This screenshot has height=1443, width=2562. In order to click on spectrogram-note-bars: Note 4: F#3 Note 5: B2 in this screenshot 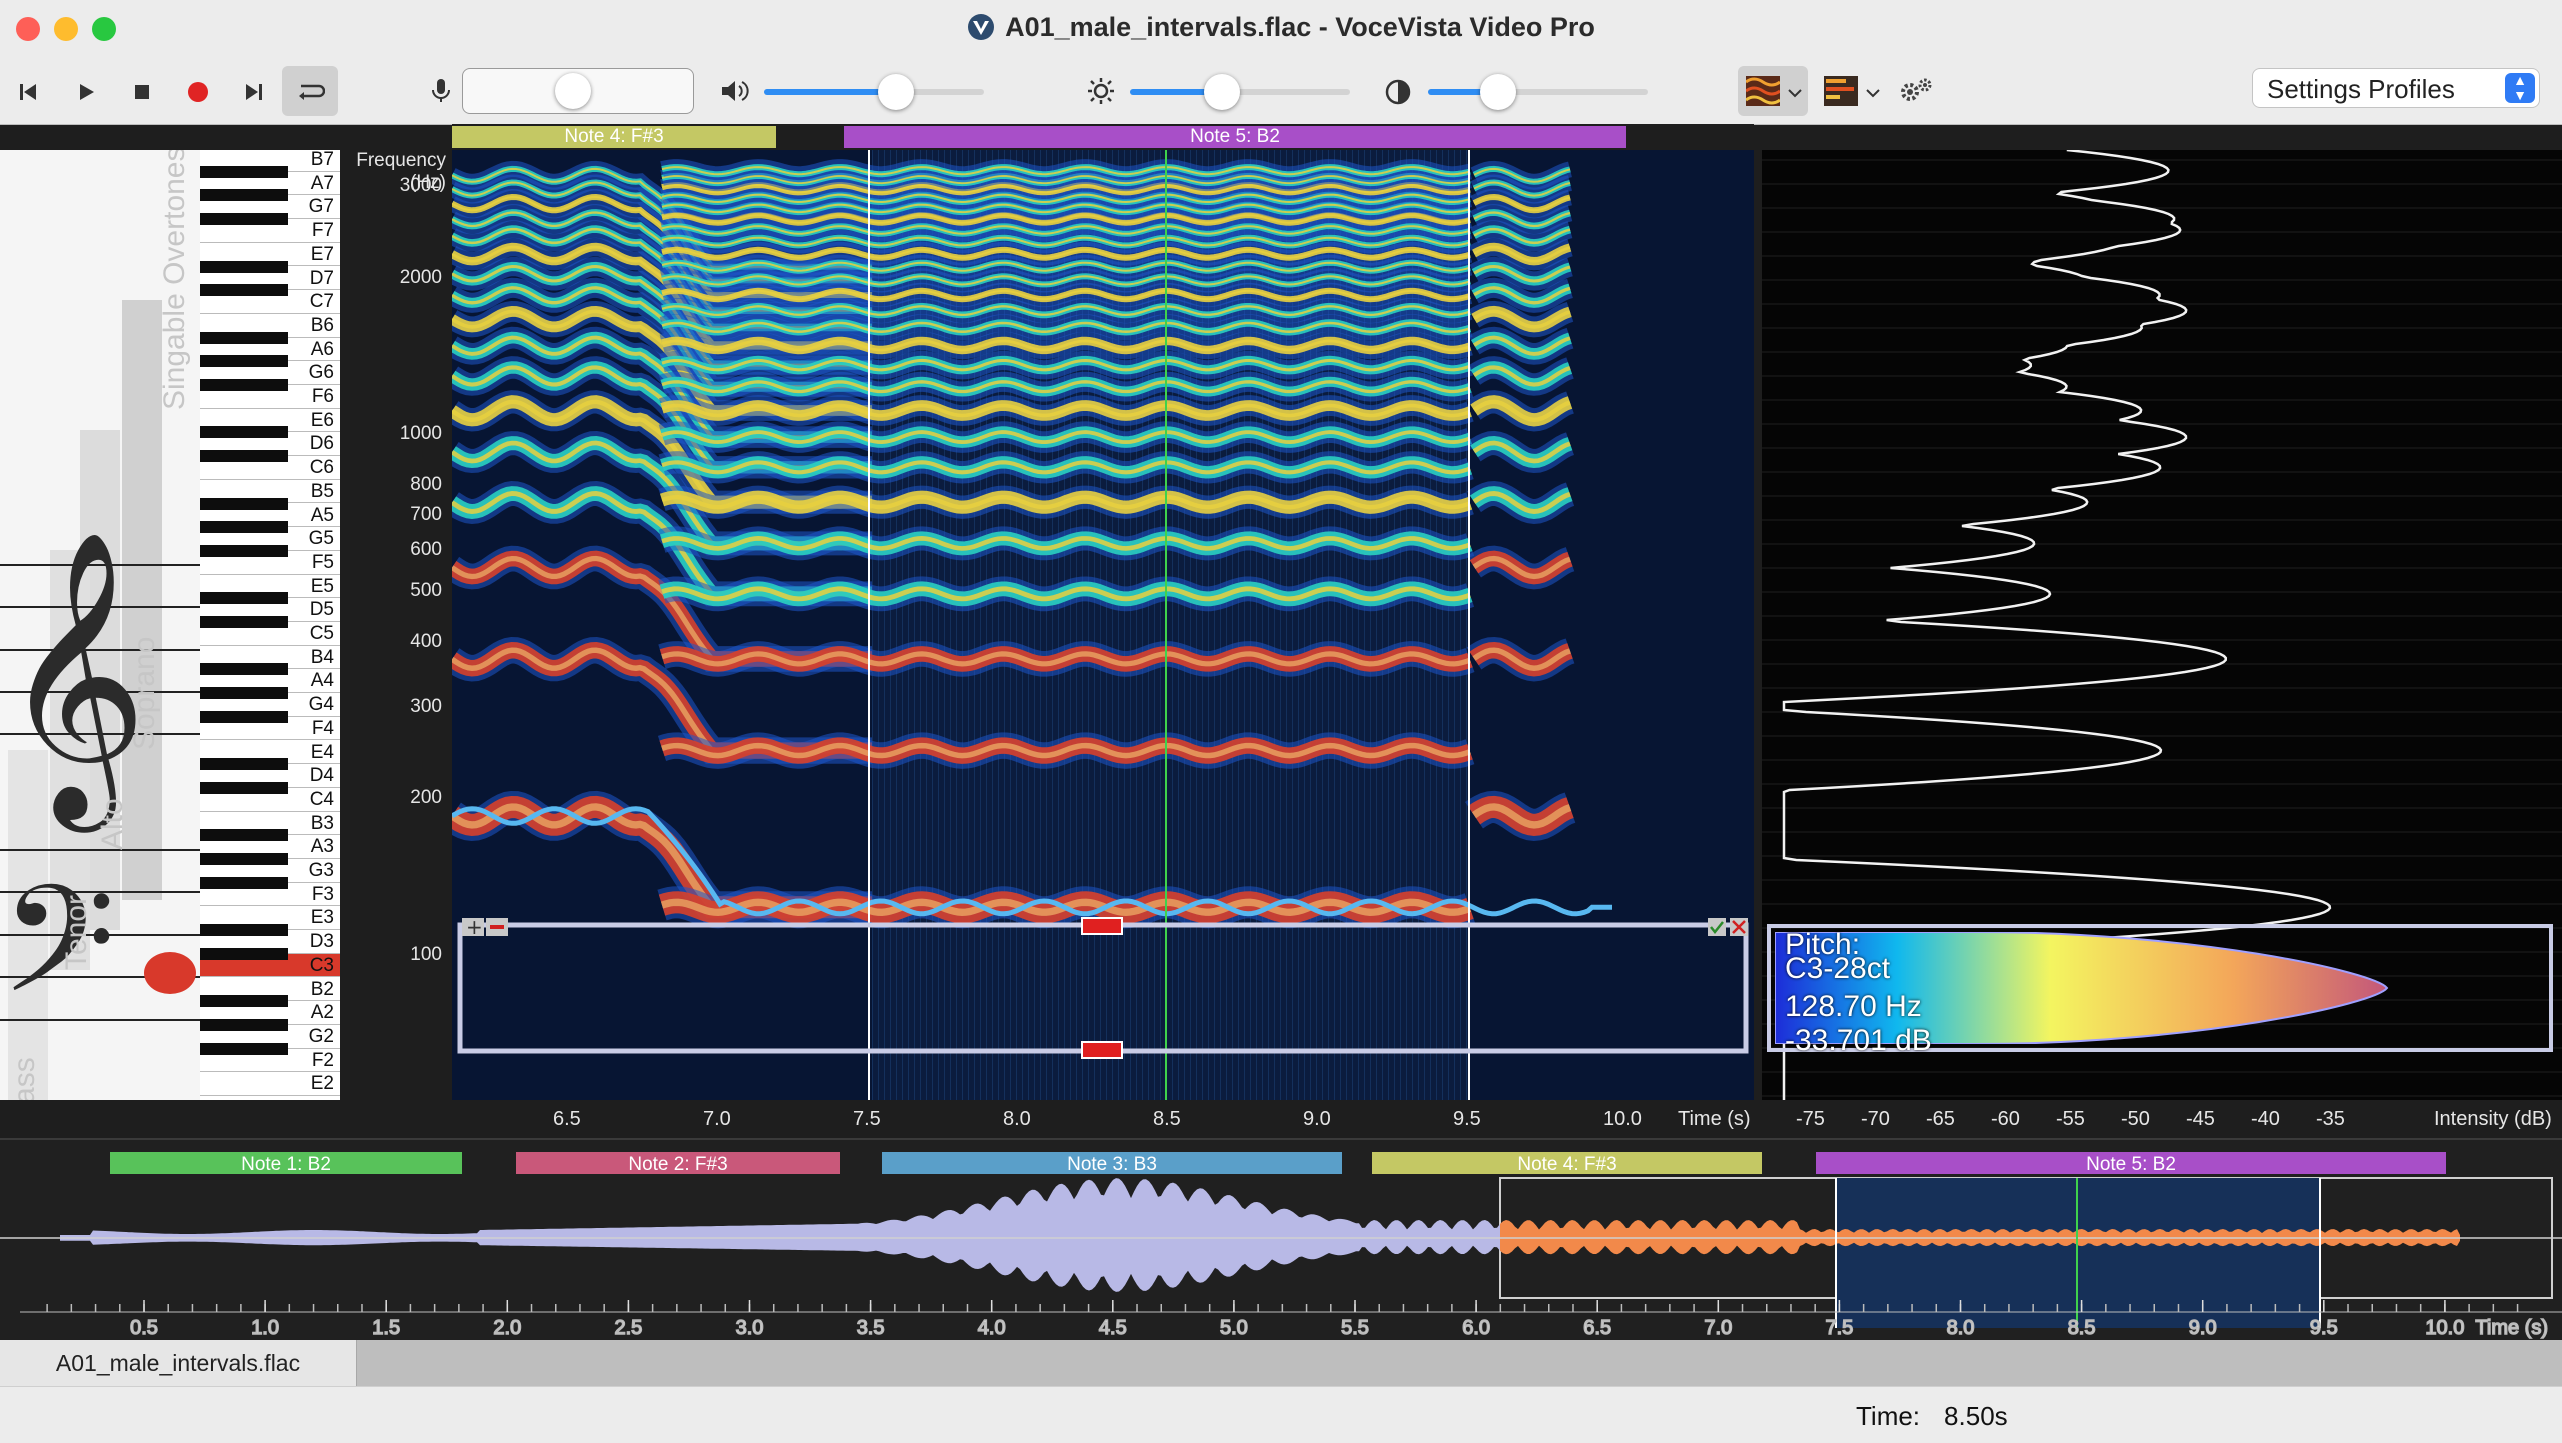, I will do `click(1103, 137)`.